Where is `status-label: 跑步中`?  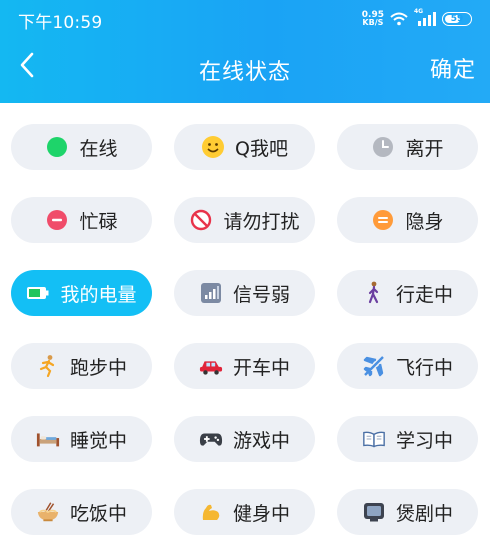 status-label: 跑步中 is located at coordinates (98, 367).